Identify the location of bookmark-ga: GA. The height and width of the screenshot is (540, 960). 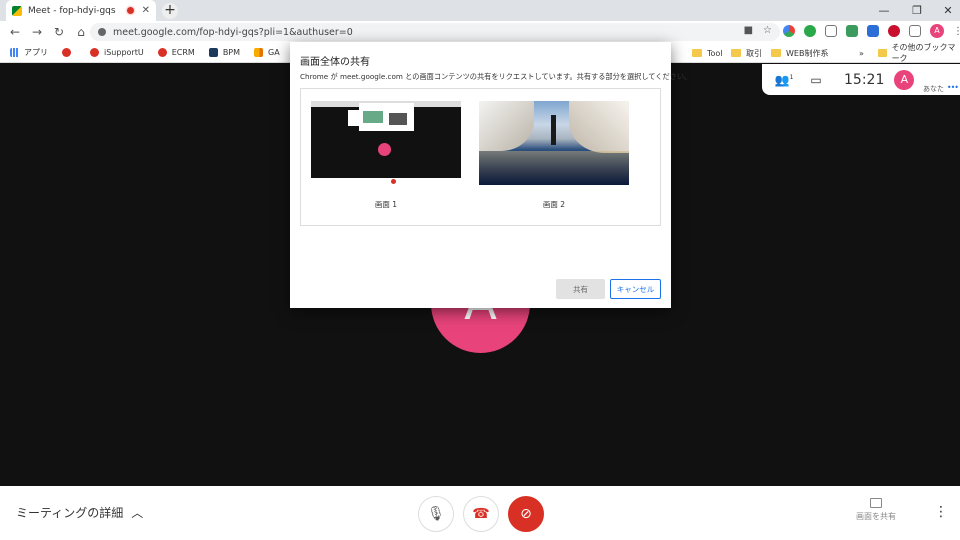
(267, 52).